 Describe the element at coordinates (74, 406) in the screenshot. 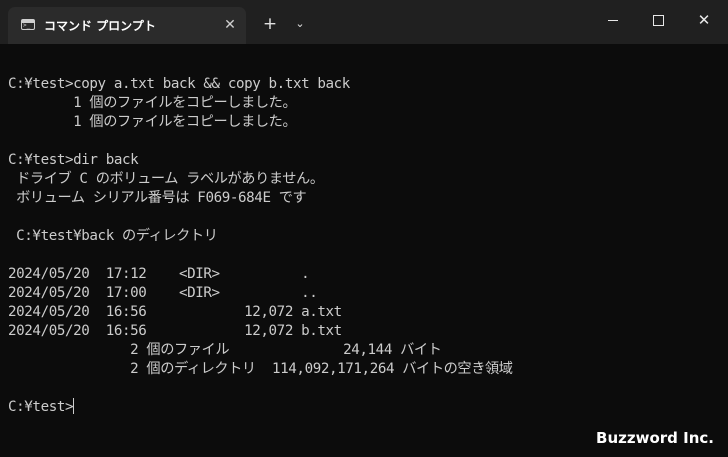

I see `text-cursor` at that location.